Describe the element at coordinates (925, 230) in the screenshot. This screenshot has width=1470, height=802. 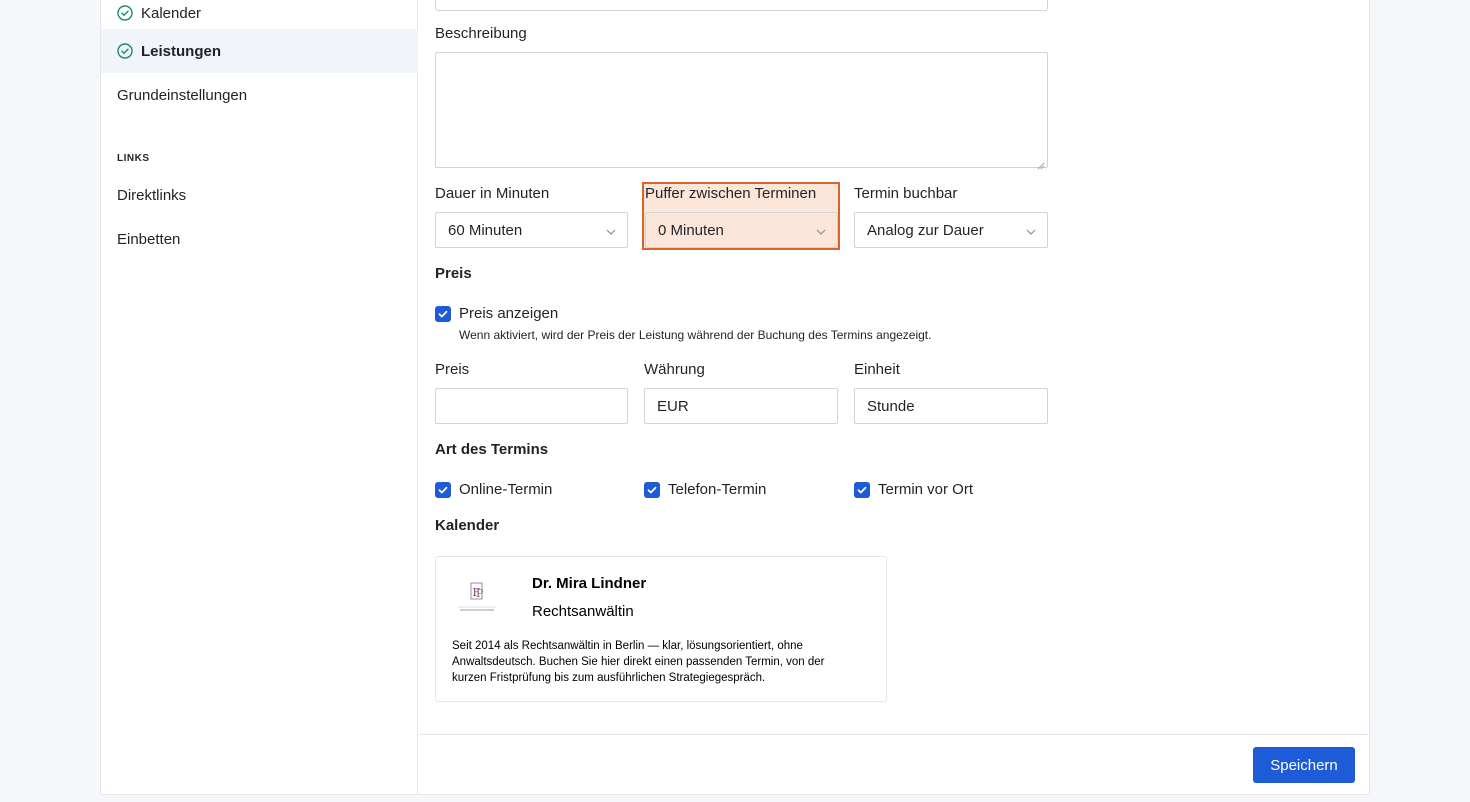
I see `buchbar-value: Analog zur Dauer` at that location.